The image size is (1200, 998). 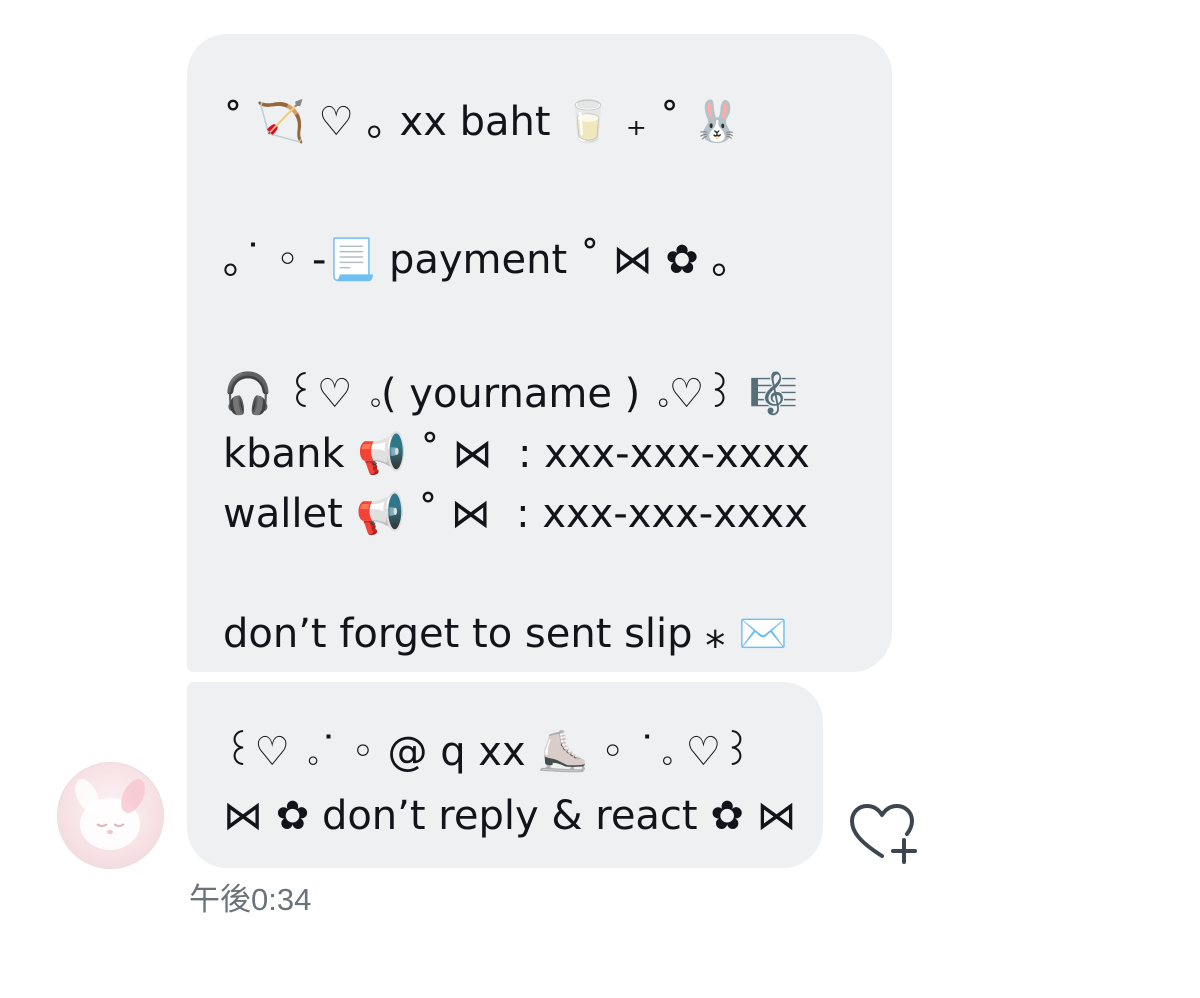 What do you see at coordinates (515, 514) in the screenshot?
I see `message-line: wallet 📢 ˚ ⋈ : xxx-xxx-xxxx` at bounding box center [515, 514].